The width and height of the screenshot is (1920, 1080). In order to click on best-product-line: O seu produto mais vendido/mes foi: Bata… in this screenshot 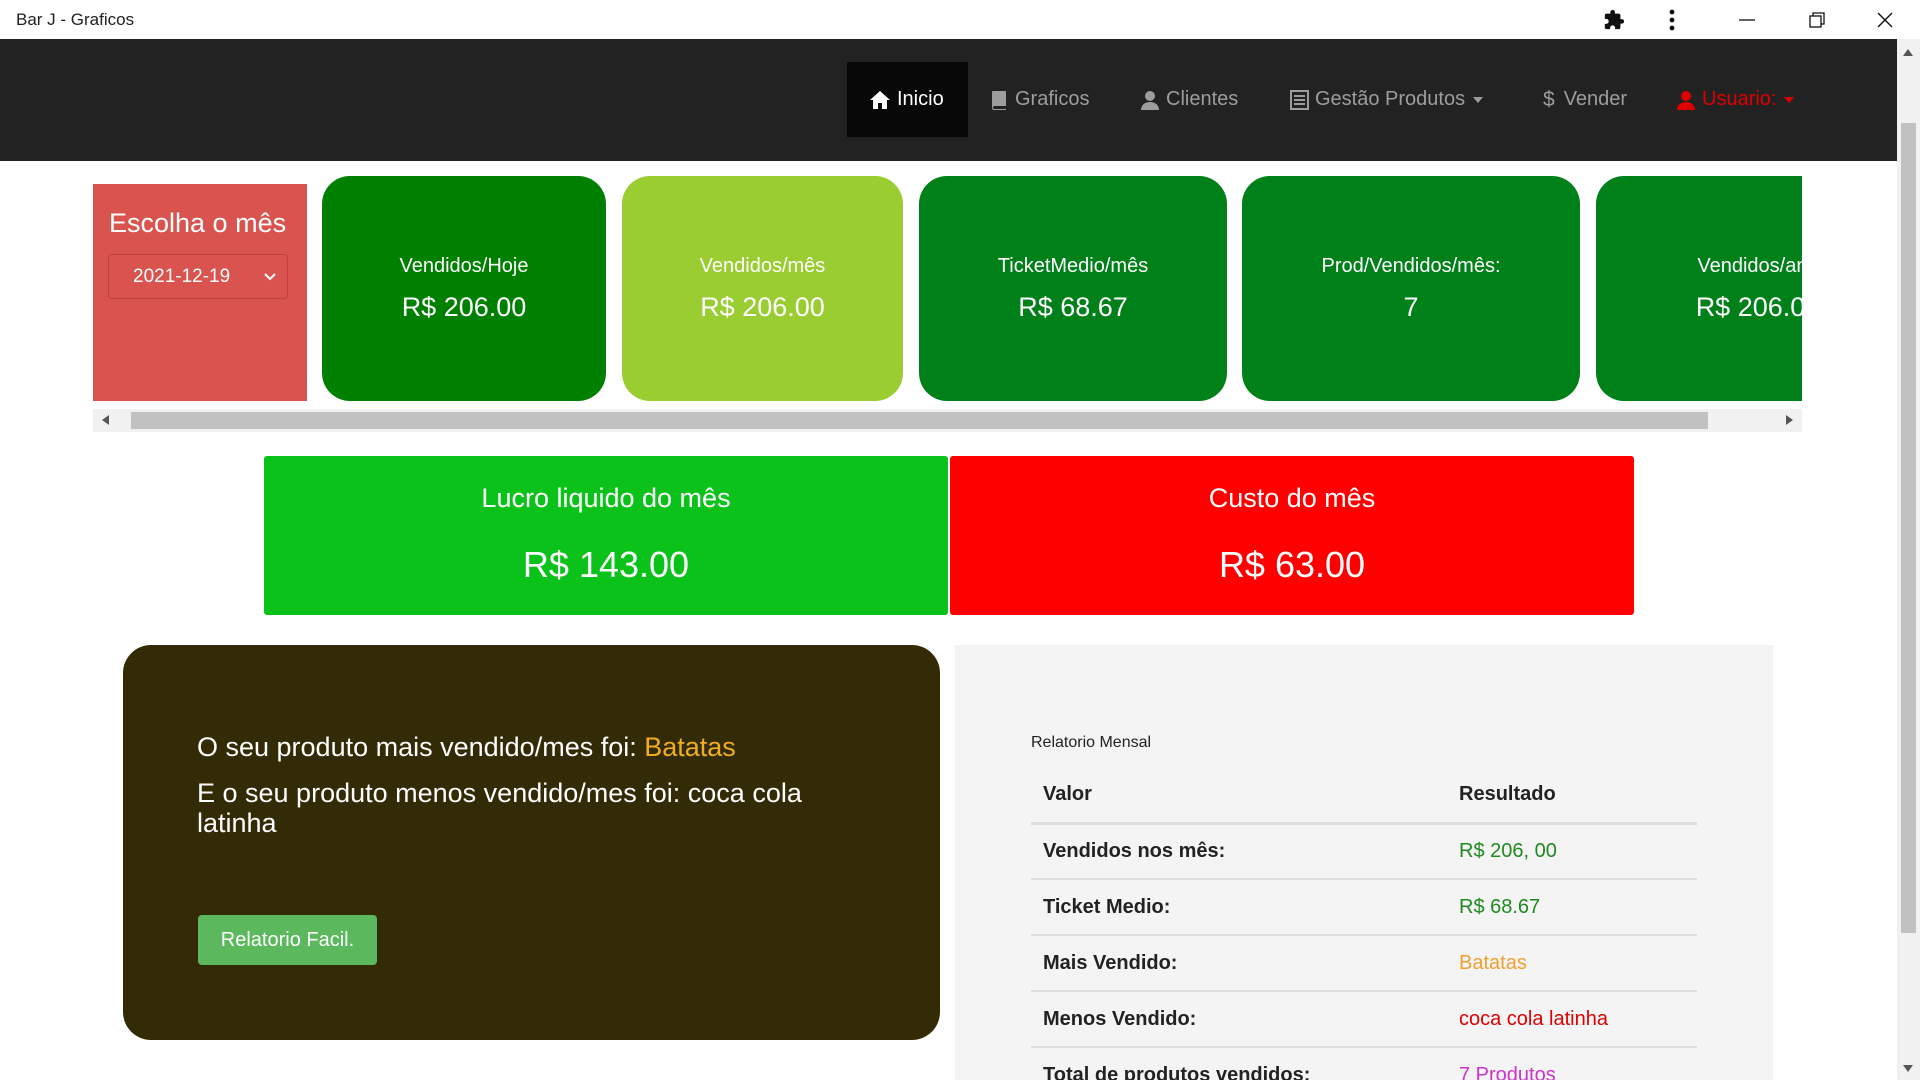, I will do `click(466, 747)`.